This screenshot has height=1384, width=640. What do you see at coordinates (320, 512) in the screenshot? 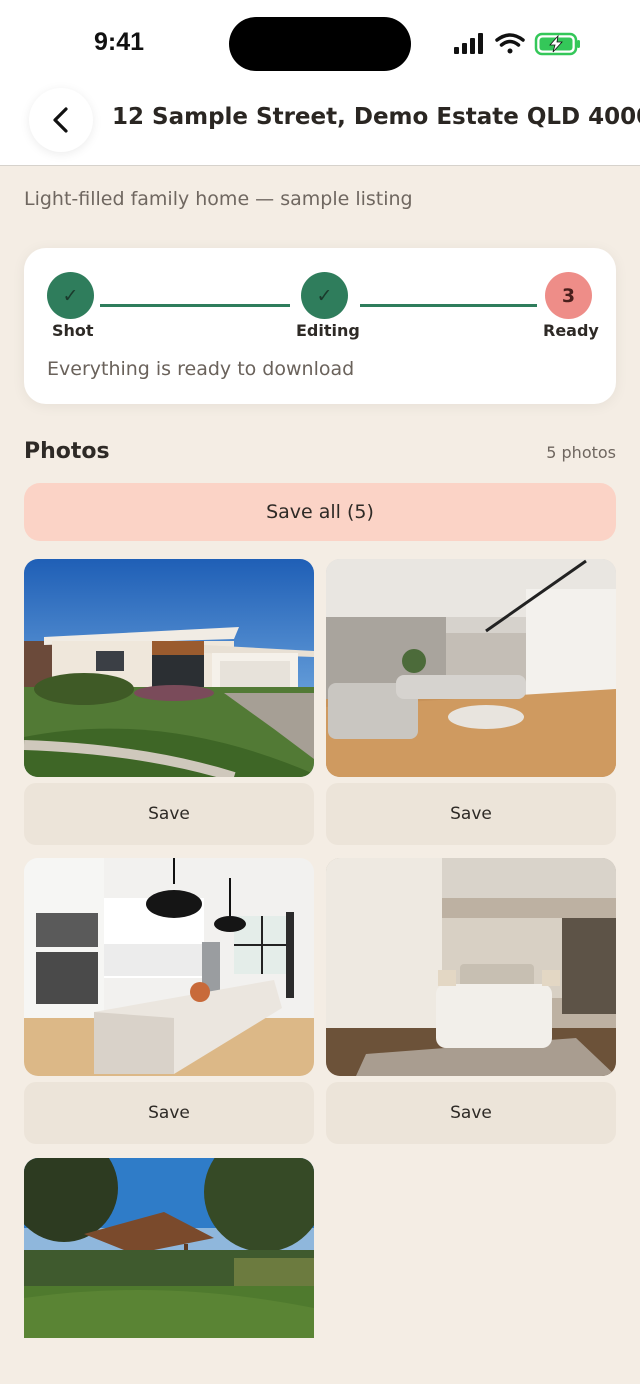
I see `save-all-button: Save all (5)` at bounding box center [320, 512].